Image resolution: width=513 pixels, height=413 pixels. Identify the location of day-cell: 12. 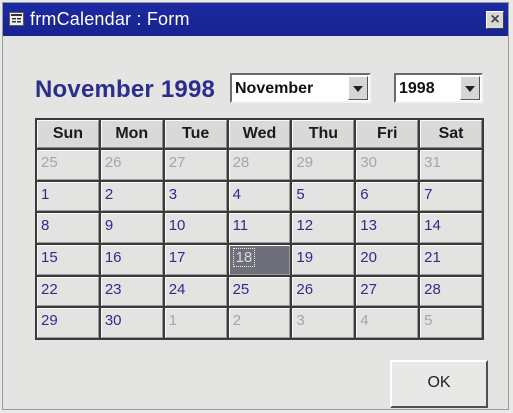
(323, 228).